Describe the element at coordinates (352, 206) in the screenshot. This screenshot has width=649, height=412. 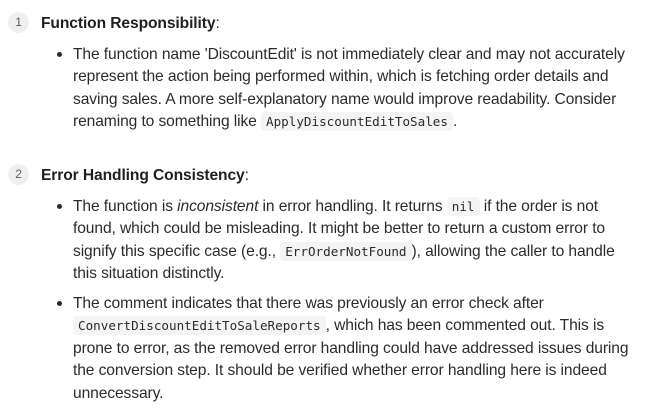
I see `text-segment: in error handling. It returns` at that location.